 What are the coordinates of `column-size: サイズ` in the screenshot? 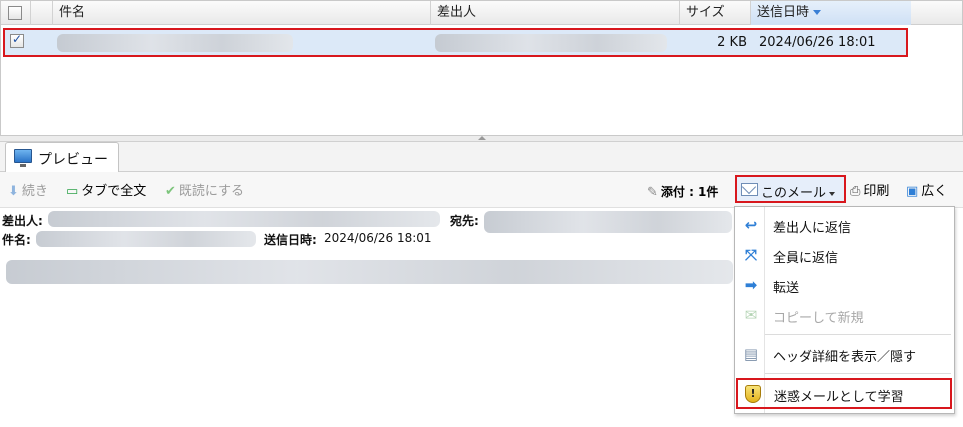 It's located at (714, 13).